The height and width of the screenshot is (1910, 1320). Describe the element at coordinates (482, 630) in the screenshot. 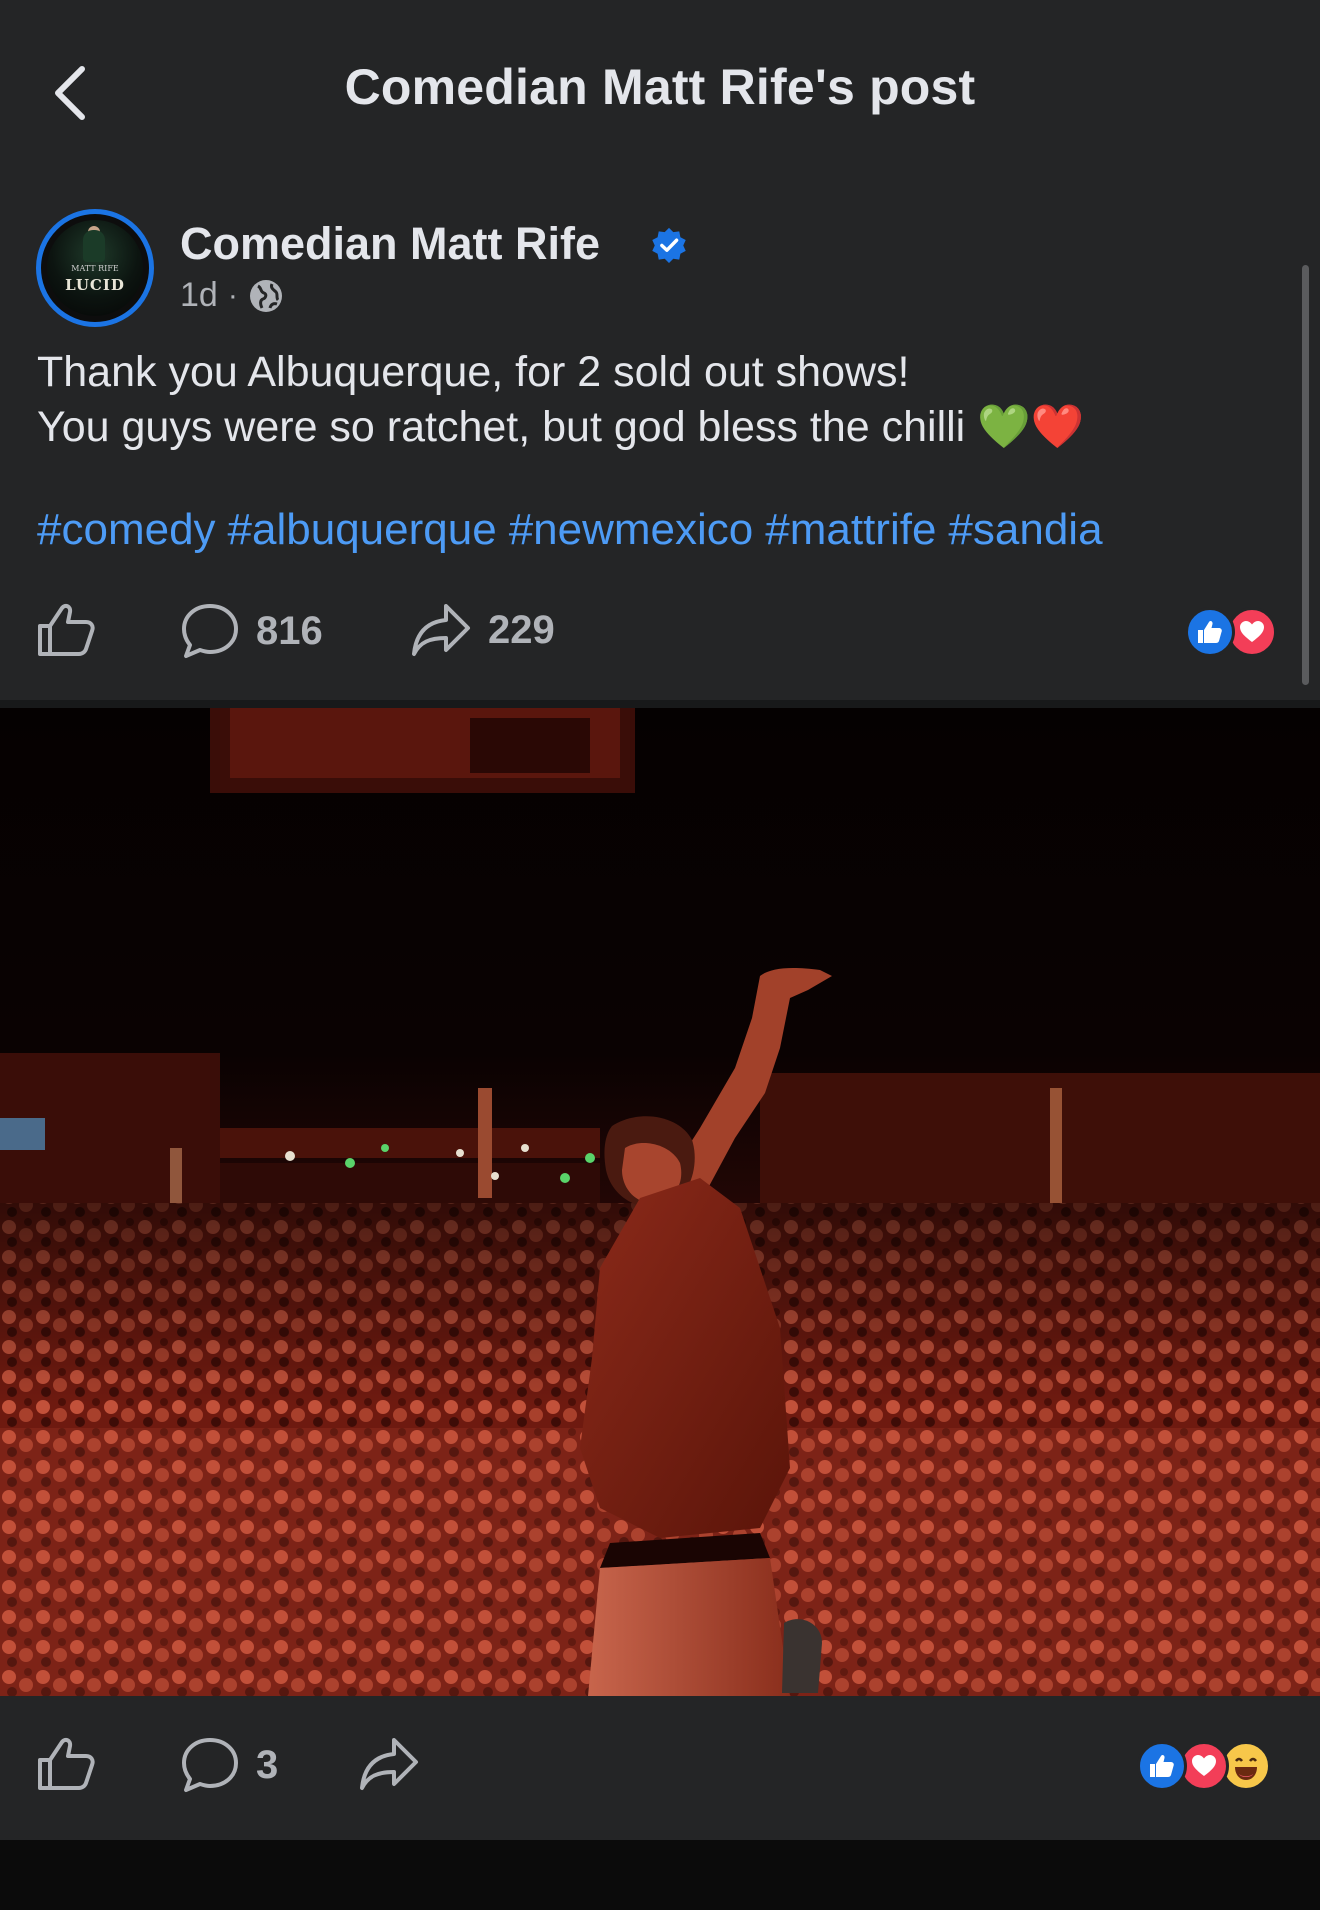

I see `share-button: 229` at that location.